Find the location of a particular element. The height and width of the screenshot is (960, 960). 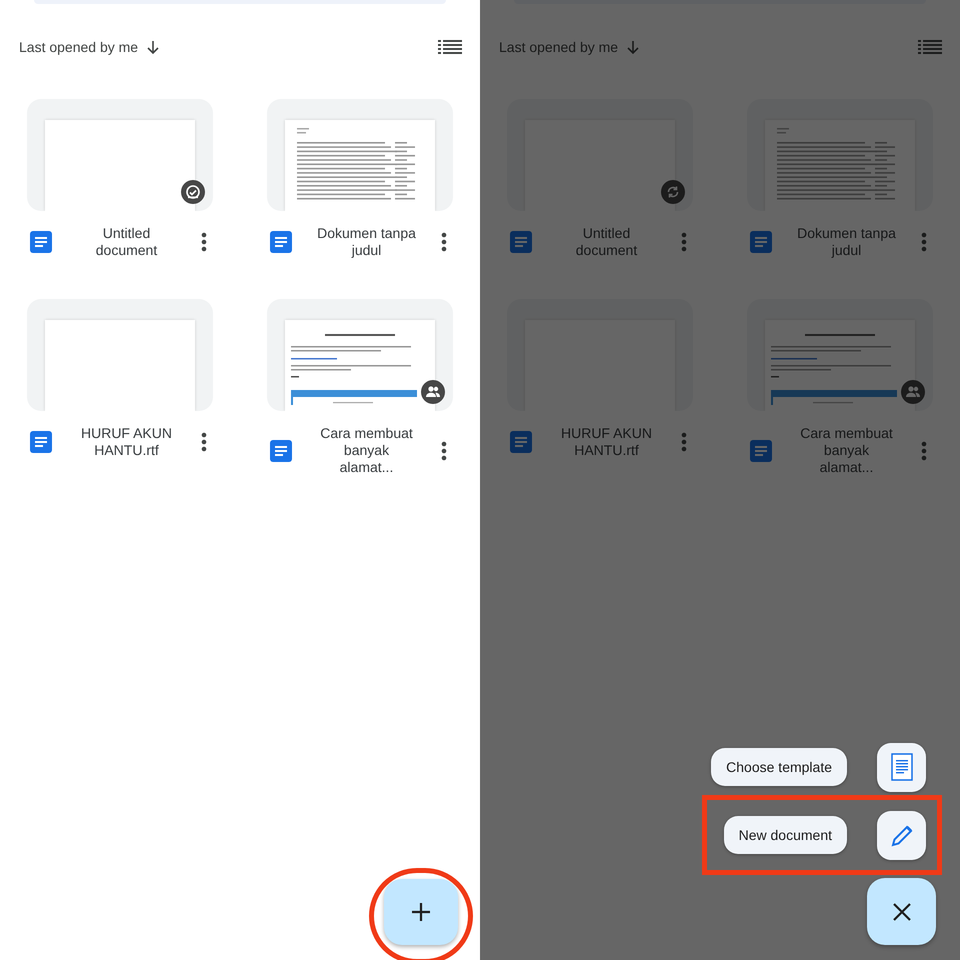

plus-icon is located at coordinates (421, 912).